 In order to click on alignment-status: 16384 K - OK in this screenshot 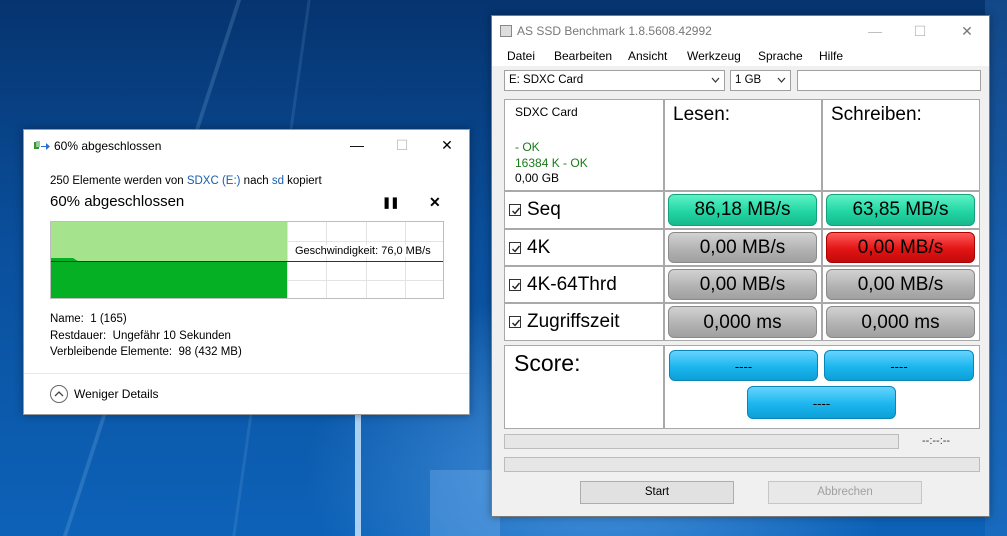, I will do `click(551, 163)`.